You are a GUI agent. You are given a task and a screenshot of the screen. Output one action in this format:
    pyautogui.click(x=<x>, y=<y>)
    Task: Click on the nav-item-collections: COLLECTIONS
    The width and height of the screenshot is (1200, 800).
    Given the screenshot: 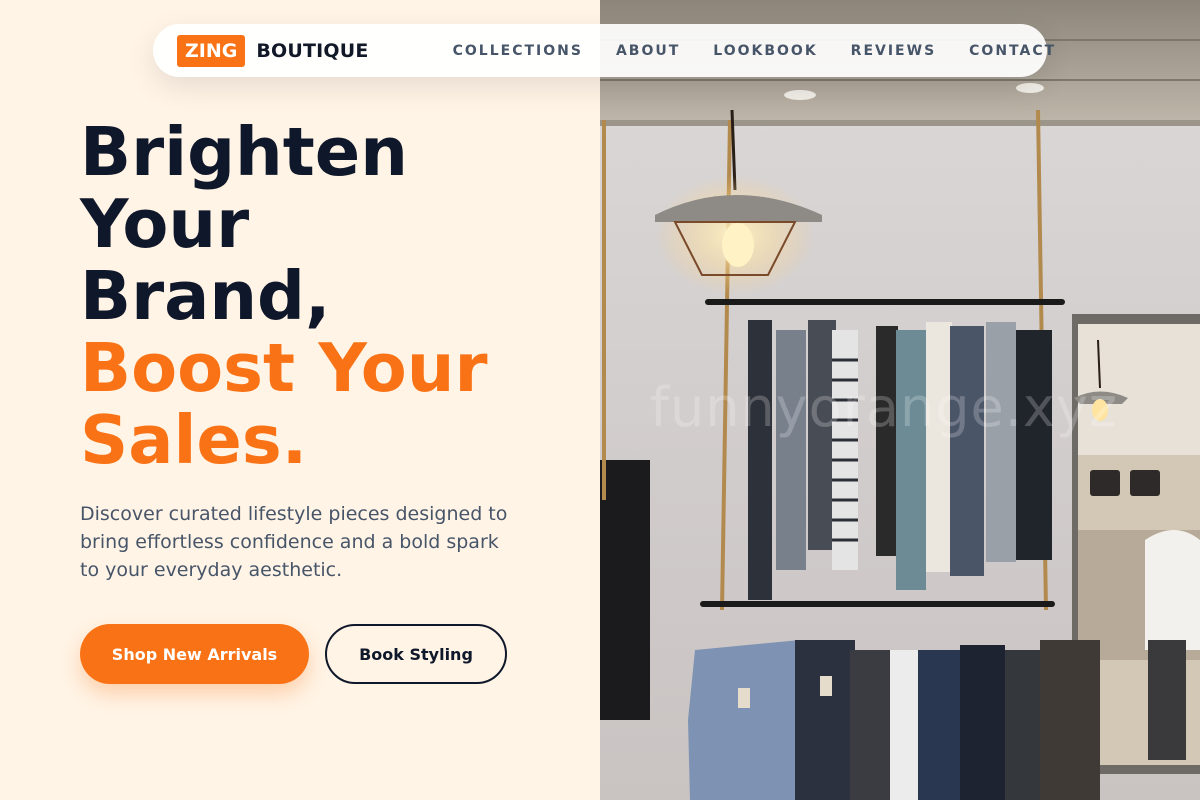 What is the action you would take?
    pyautogui.click(x=518, y=51)
    